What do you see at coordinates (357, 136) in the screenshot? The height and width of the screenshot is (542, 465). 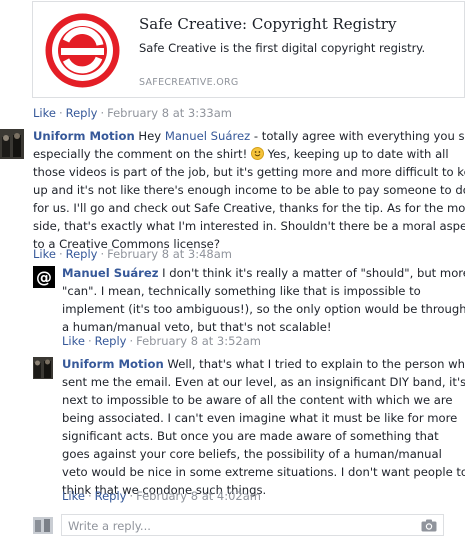 I see `comment-text: - totally agree with everything you say,` at bounding box center [357, 136].